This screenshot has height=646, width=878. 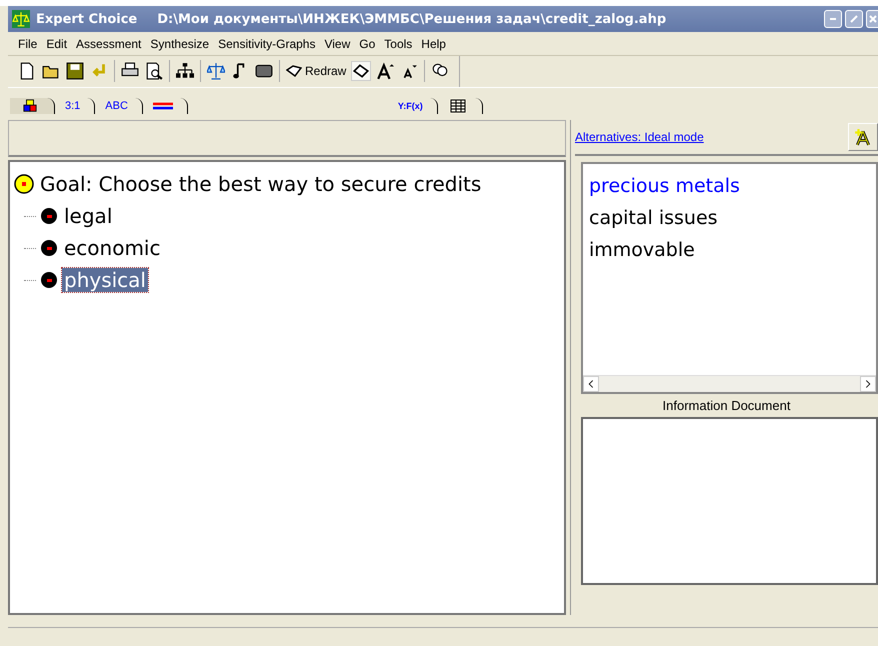 What do you see at coordinates (367, 44) in the screenshot?
I see `menu-item: Go` at bounding box center [367, 44].